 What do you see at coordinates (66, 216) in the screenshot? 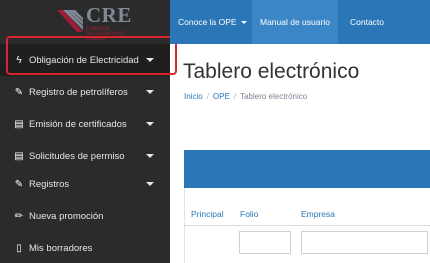
I see `sidebar-item-label: Nueva promoción` at bounding box center [66, 216].